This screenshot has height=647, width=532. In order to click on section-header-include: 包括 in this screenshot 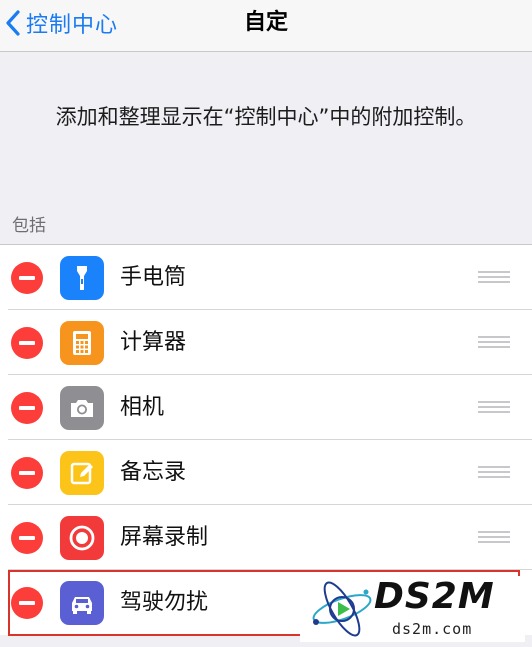, I will do `click(29, 226)`.